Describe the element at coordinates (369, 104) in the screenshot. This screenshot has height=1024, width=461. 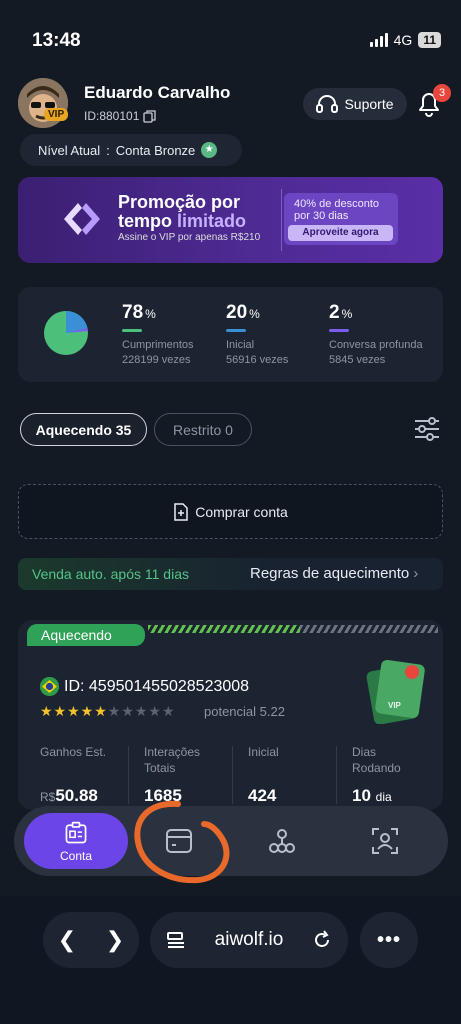
I see `support-label: Suporte` at that location.